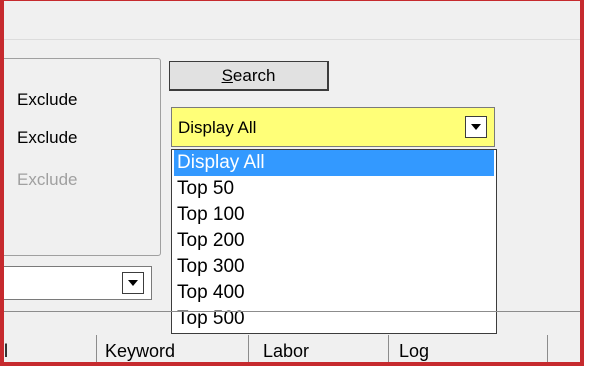 This screenshot has height=373, width=590. What do you see at coordinates (227, 75) in the screenshot?
I see `search-button-accesskey: S` at bounding box center [227, 75].